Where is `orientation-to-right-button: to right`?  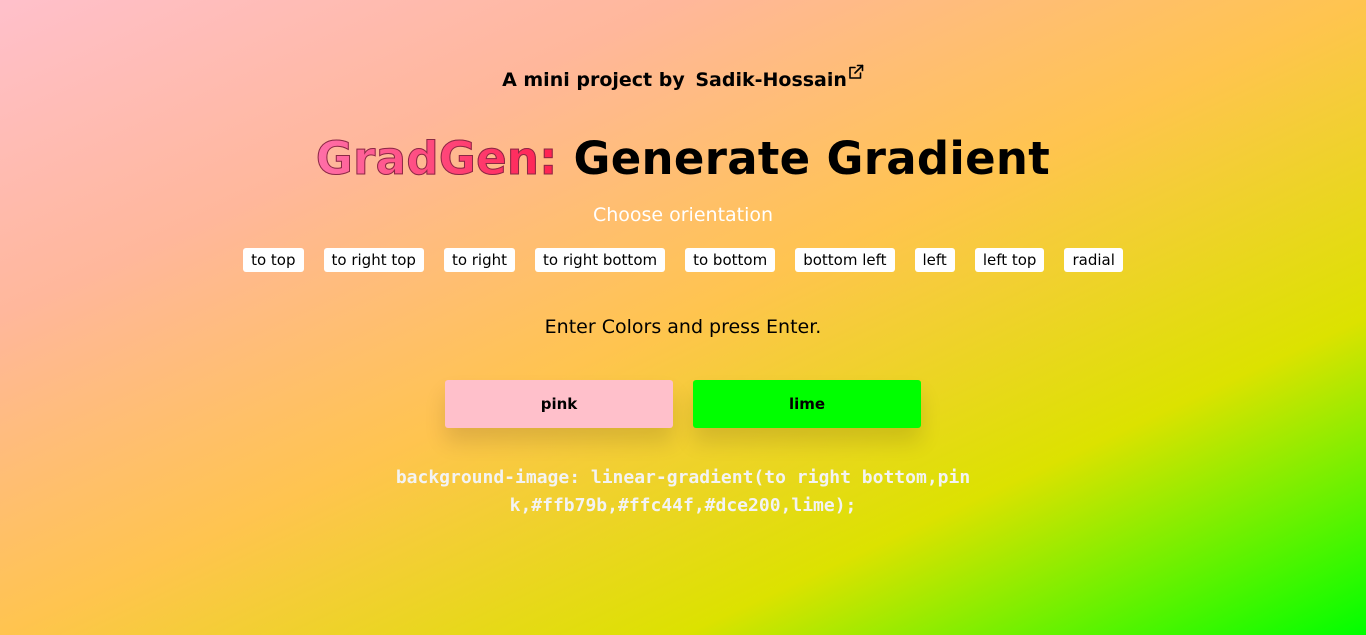
orientation-to-right-button: to right is located at coordinates (479, 260).